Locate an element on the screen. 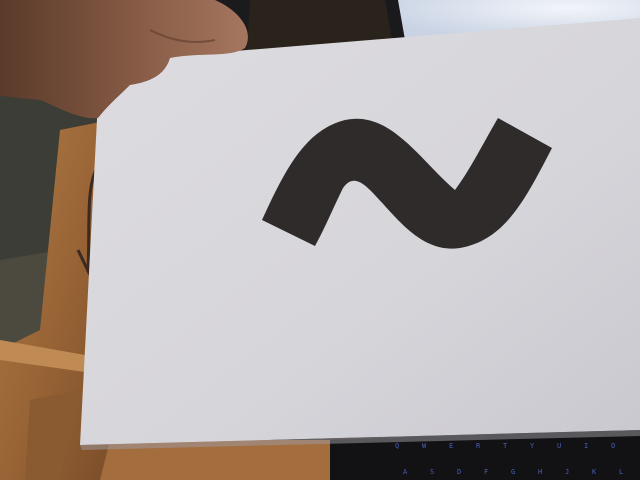 The image size is (640, 480). key-s: S is located at coordinates (432, 472).